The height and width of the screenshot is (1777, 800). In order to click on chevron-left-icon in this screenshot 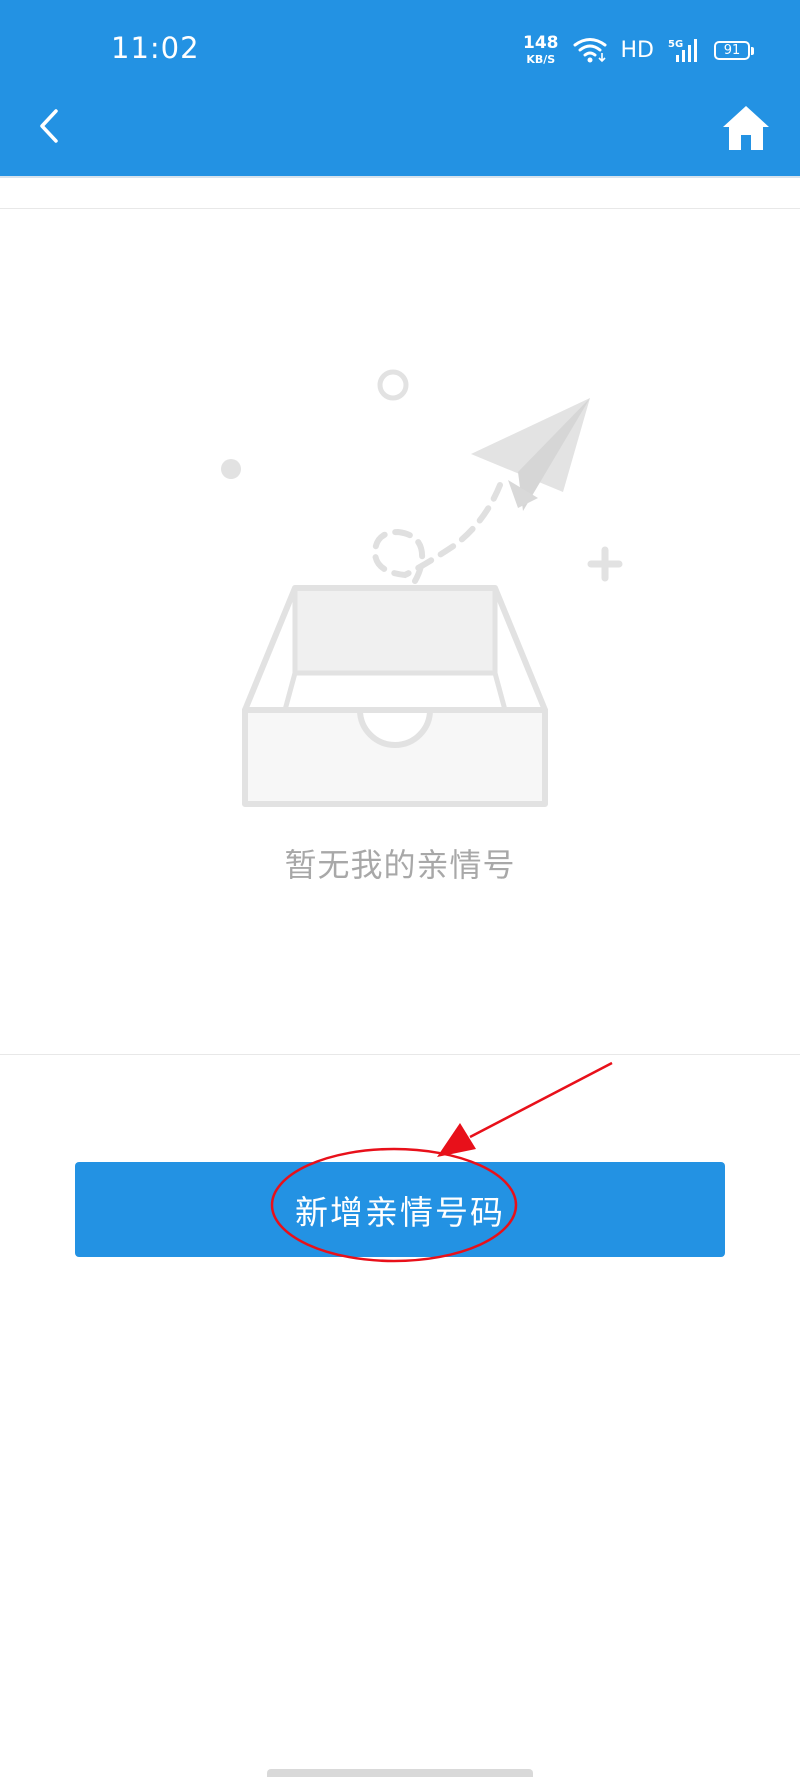, I will do `click(49, 126)`.